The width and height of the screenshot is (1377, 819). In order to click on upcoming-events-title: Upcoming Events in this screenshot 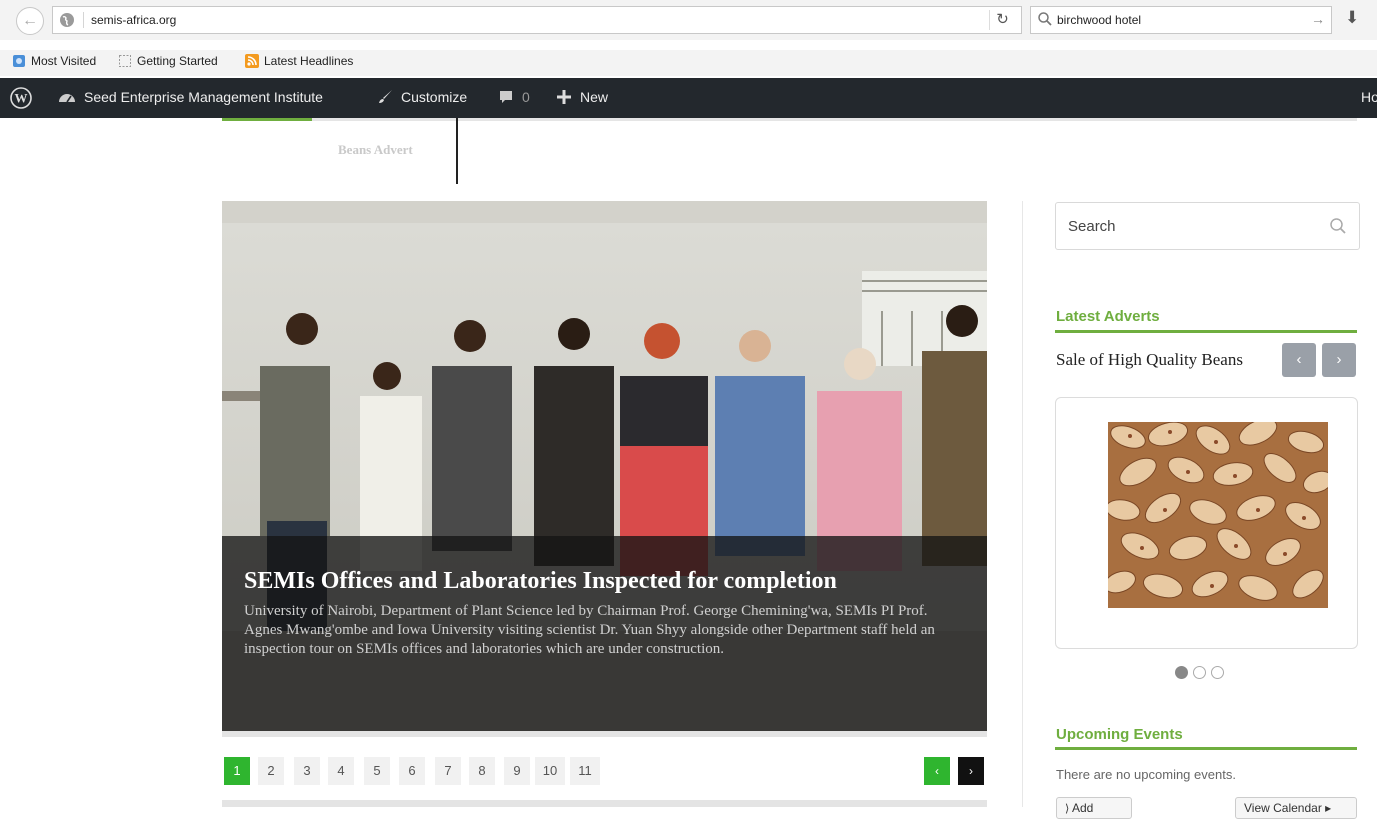, I will do `click(1119, 734)`.